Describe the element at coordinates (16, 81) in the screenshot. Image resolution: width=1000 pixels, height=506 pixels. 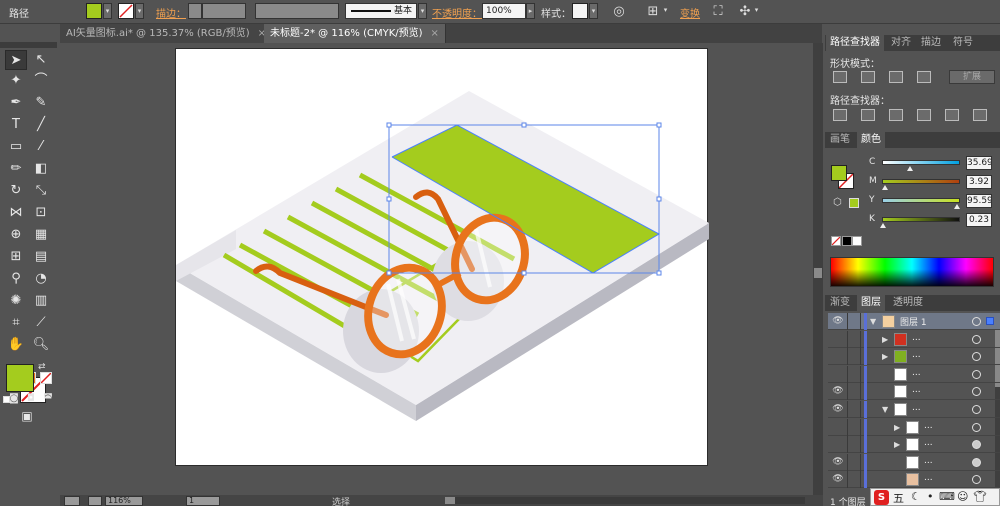
I see `magic-wand-tool-icon: ✦` at that location.